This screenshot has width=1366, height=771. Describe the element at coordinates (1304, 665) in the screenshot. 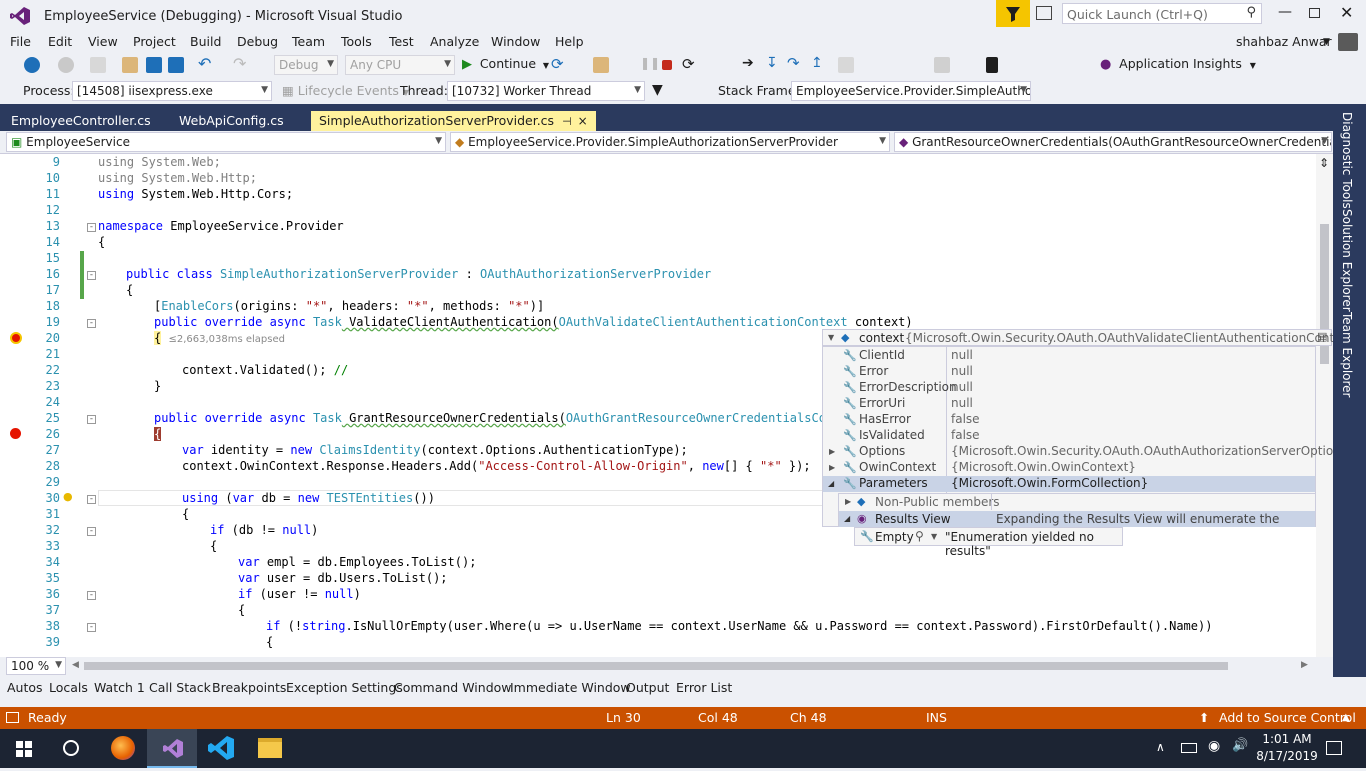

I see `scroll-right-icon: ▶` at that location.